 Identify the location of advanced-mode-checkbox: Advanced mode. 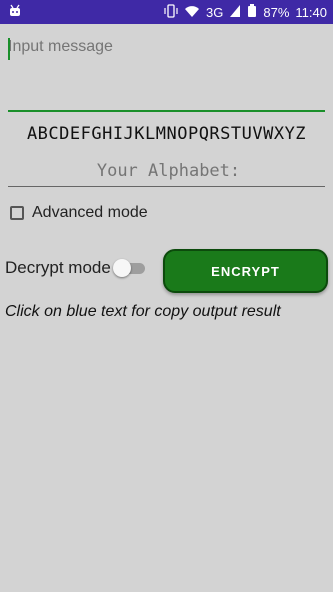
(79, 213).